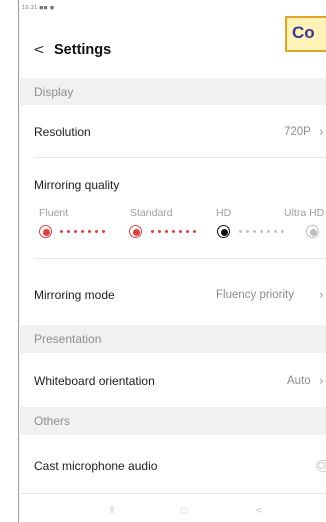 The height and width of the screenshot is (522, 326). I want to click on mirroring-mode-value: Fluency priority, so click(255, 295).